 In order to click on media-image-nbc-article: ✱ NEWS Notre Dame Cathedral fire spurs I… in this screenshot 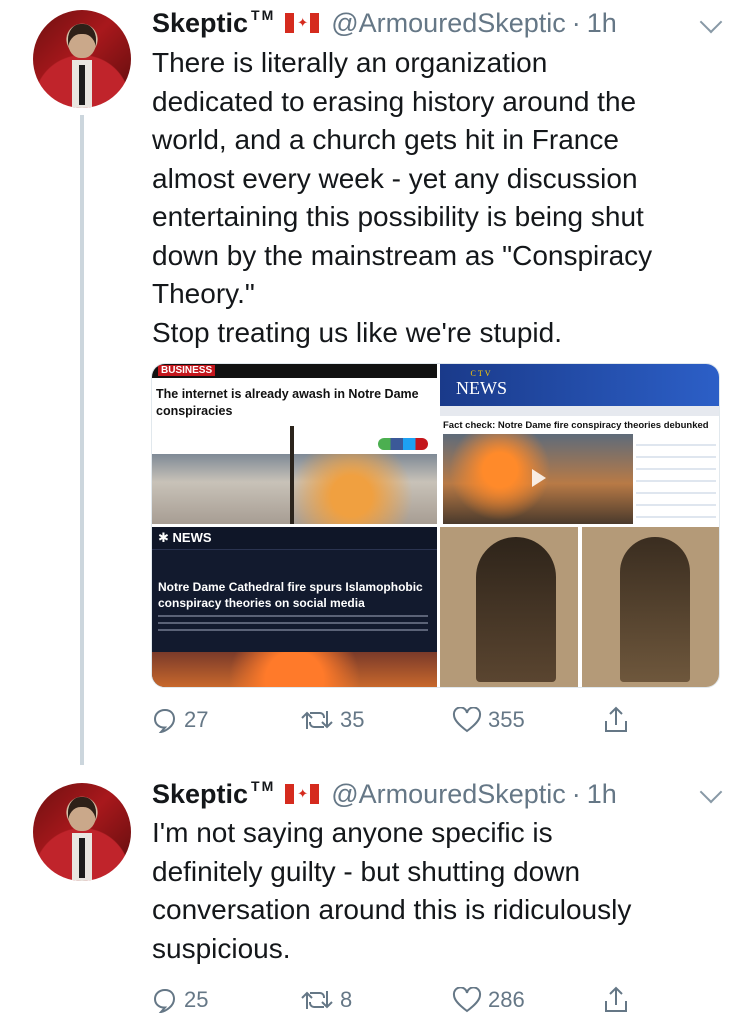, I will do `click(294, 607)`.